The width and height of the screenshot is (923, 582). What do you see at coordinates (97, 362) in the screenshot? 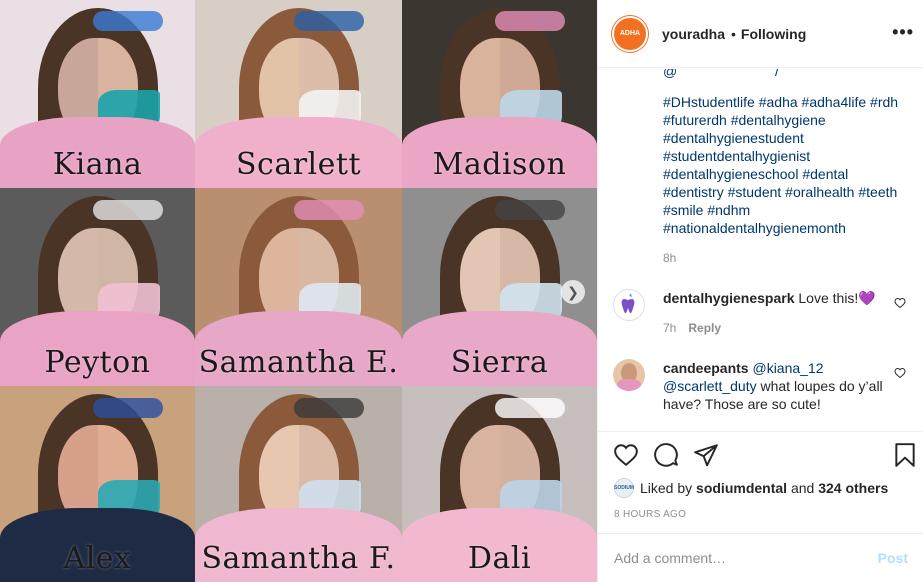
I see `student-name-label: Peyton` at bounding box center [97, 362].